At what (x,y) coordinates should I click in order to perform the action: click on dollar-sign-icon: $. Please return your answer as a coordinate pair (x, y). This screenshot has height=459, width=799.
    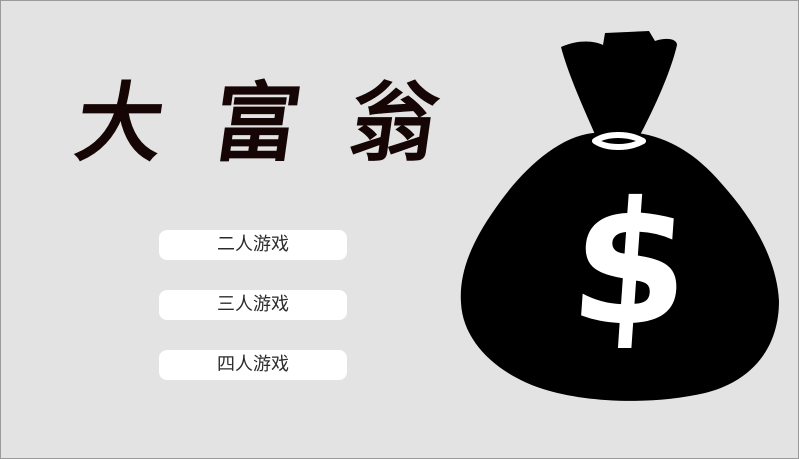
    Looking at the image, I should click on (630, 265).